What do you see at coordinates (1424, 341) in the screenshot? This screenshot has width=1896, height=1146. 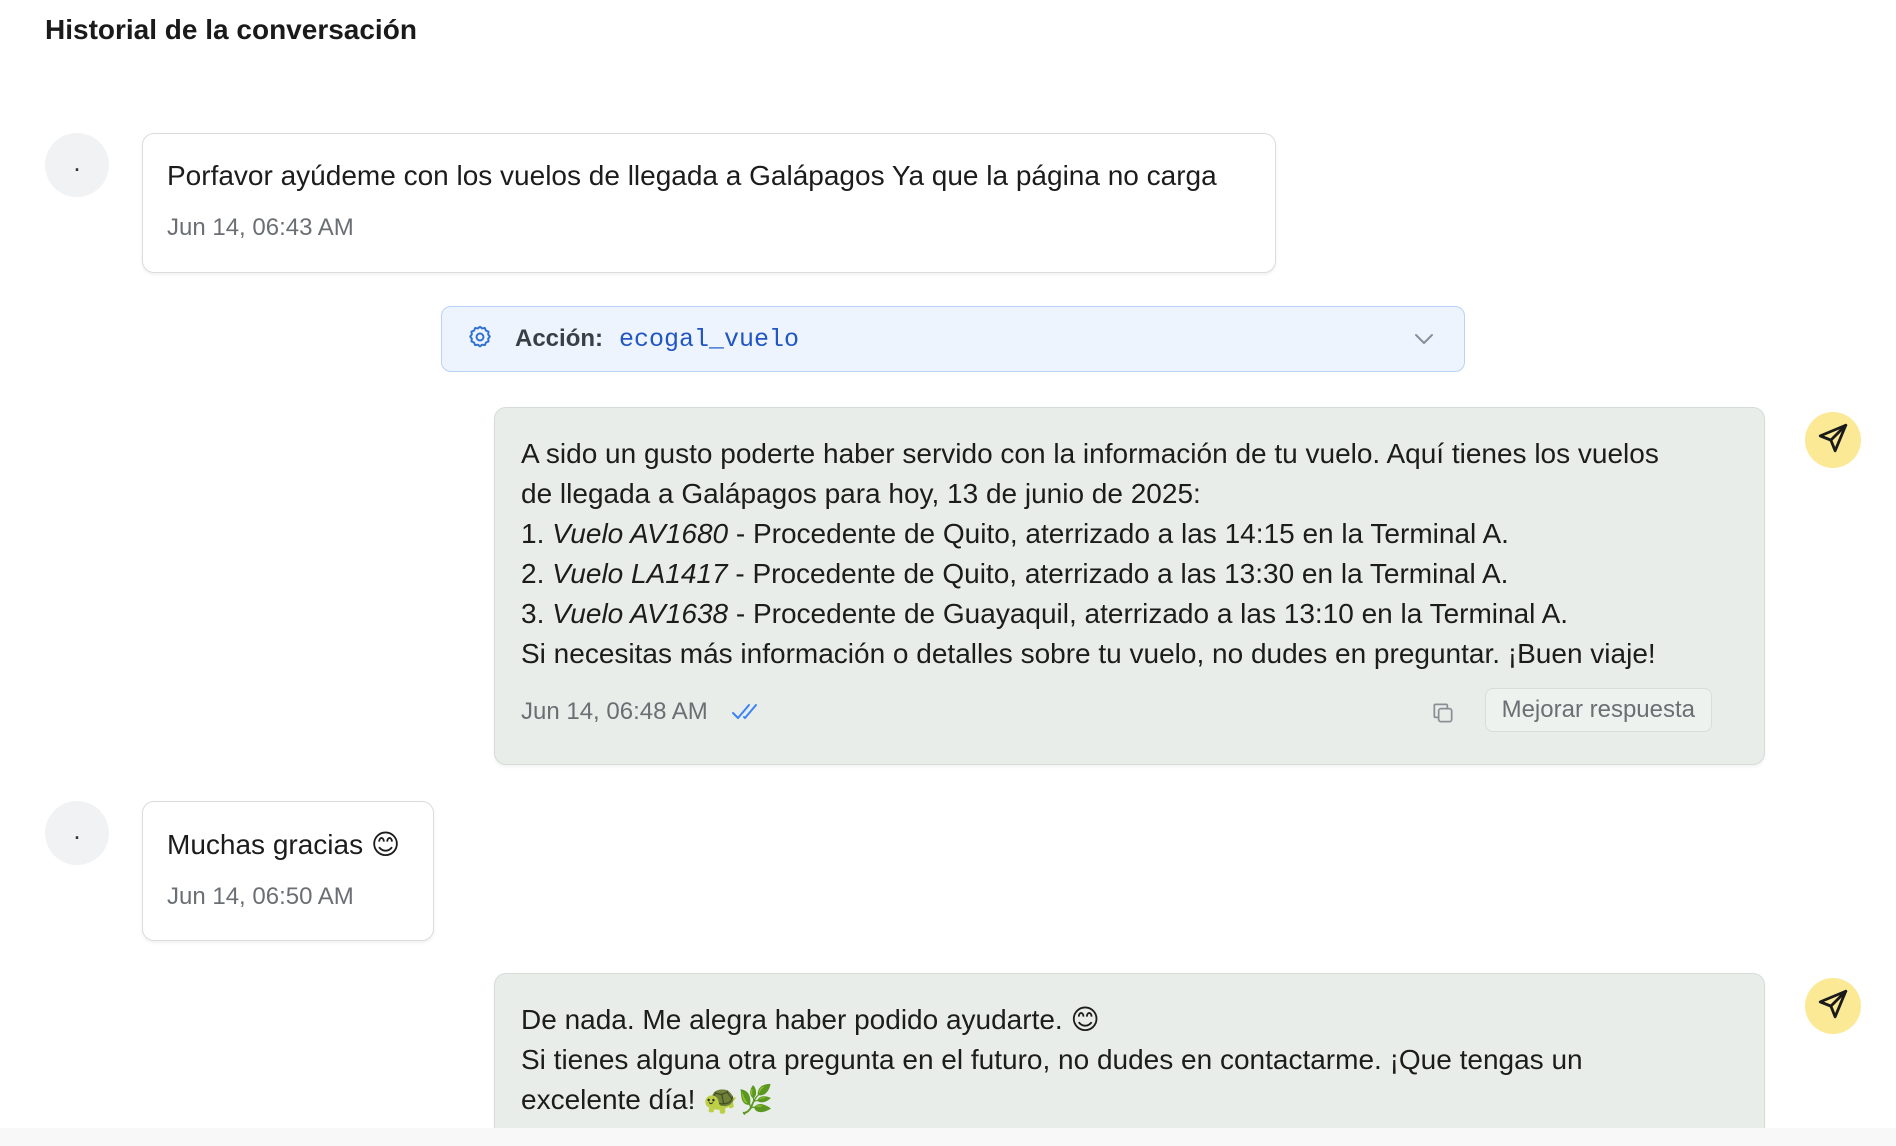 I see `chevron-down-icon` at bounding box center [1424, 341].